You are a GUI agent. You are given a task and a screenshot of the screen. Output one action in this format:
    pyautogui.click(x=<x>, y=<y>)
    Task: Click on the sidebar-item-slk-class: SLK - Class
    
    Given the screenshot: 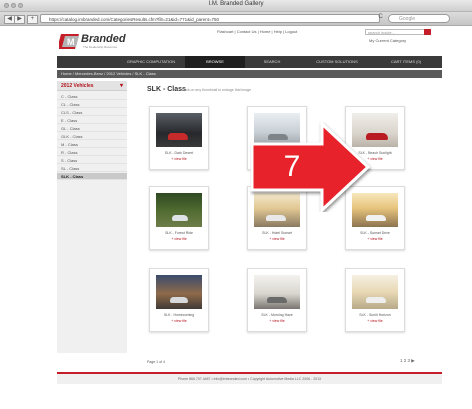 What is the action you would take?
    pyautogui.click(x=92, y=176)
    